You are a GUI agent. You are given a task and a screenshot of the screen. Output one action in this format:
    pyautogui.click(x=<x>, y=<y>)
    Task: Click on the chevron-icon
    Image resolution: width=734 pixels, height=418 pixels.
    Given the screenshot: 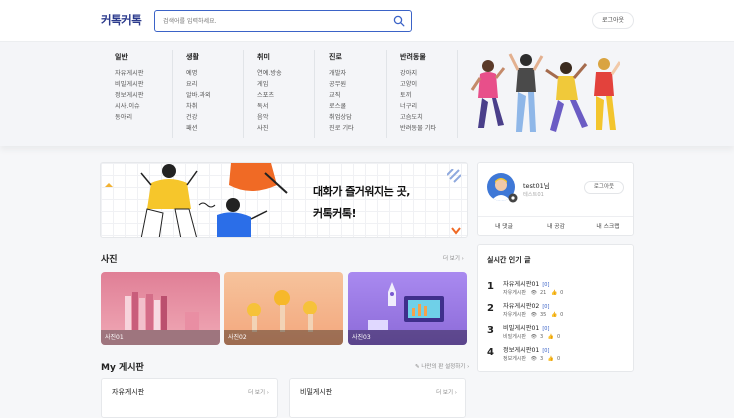 What is the action you would take?
    pyautogui.click(x=456, y=231)
    